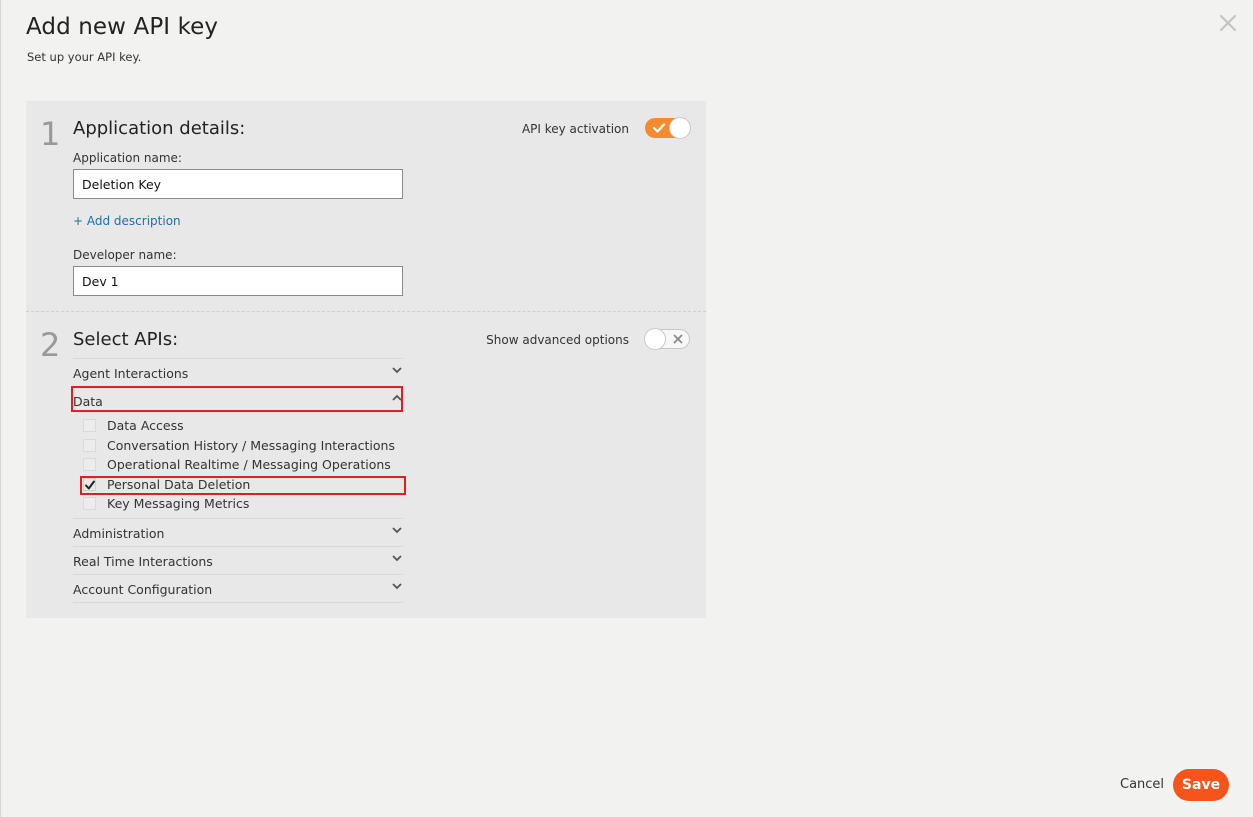 This screenshot has width=1253, height=817. I want to click on developer-name-input, so click(238, 281).